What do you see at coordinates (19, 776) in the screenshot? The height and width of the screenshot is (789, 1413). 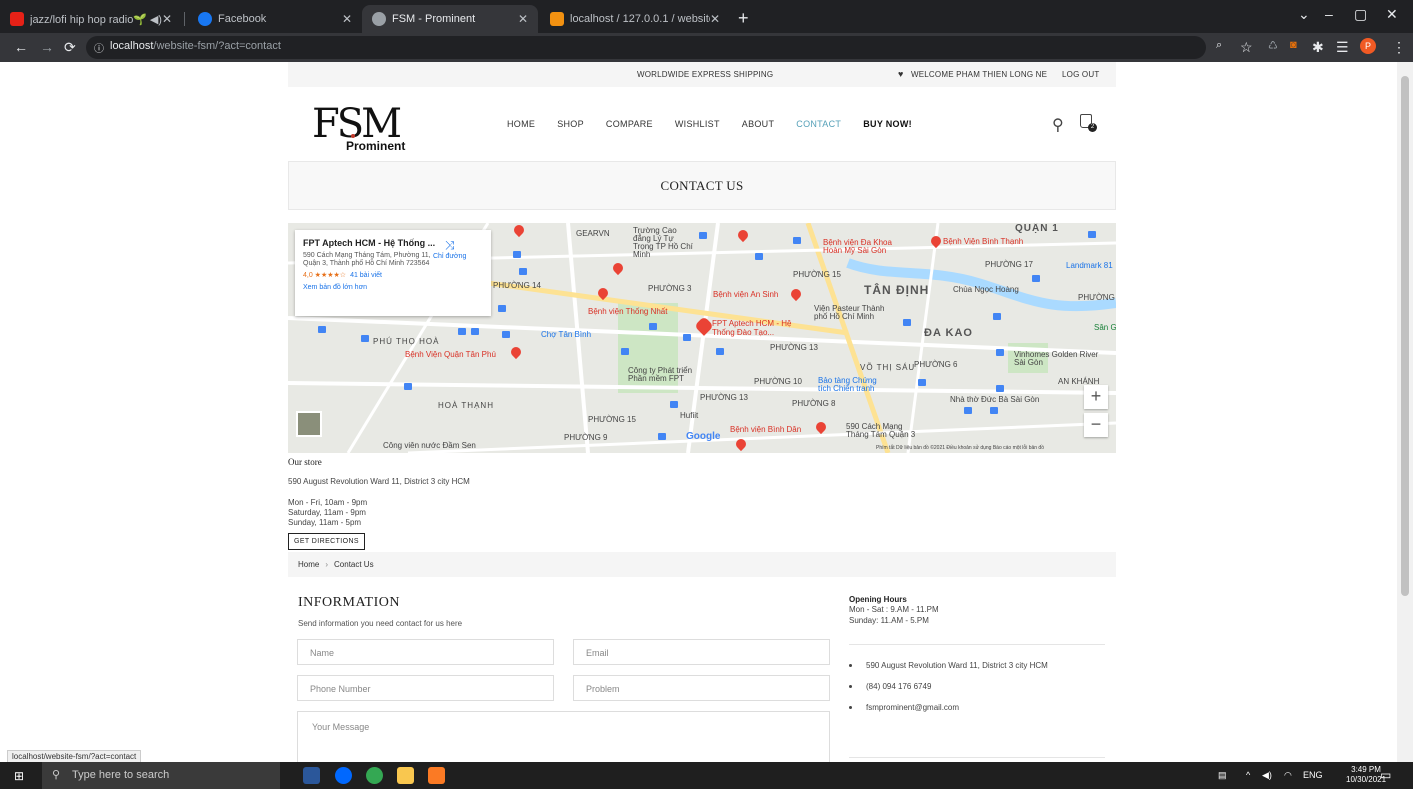 I see `windows-start-icon: ⊞` at bounding box center [19, 776].